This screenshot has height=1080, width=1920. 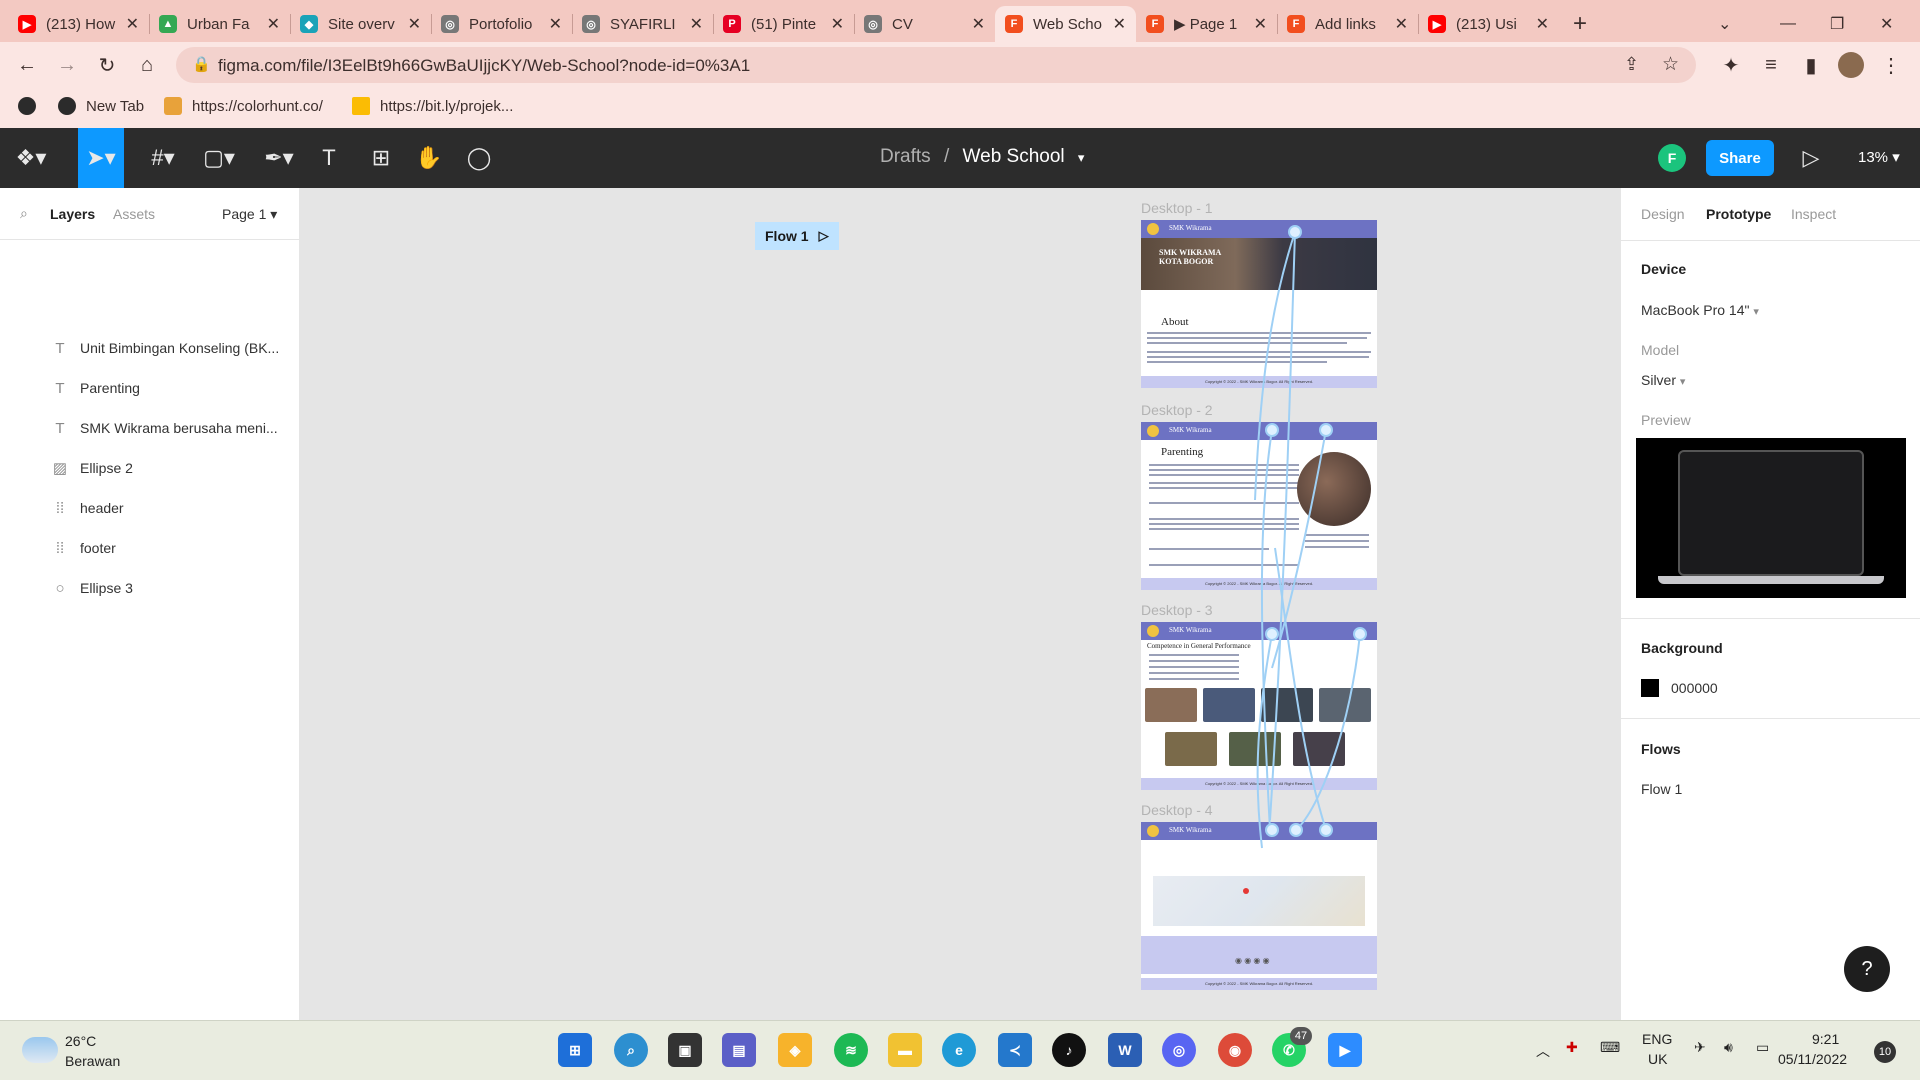 I want to click on browser-tab: P (51) Pinte ✕, so click(x=783, y=24).